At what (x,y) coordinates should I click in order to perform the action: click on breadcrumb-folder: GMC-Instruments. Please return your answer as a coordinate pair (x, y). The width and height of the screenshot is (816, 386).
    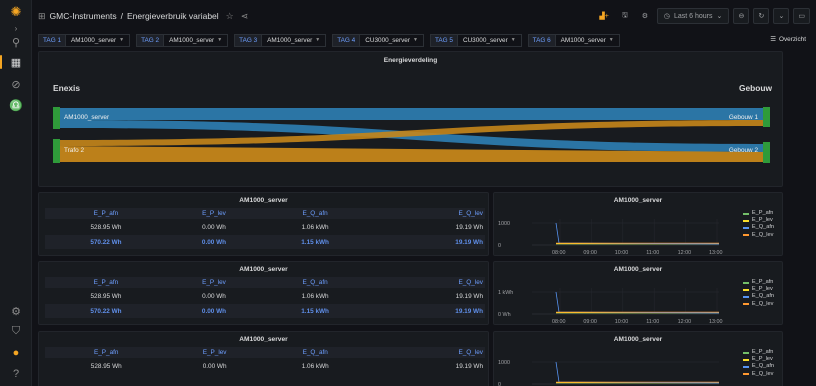
    Looking at the image, I should click on (83, 16).